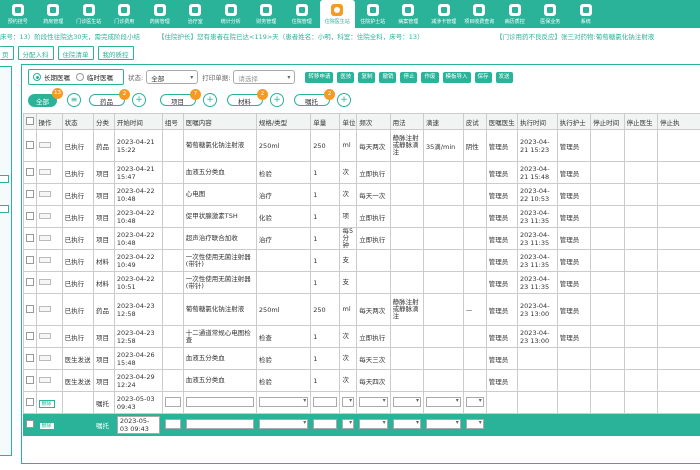 Image resolution: width=700 pixels, height=470 pixels. What do you see at coordinates (373, 14) in the screenshot?
I see `nav-item: 住院护士站` at bounding box center [373, 14].